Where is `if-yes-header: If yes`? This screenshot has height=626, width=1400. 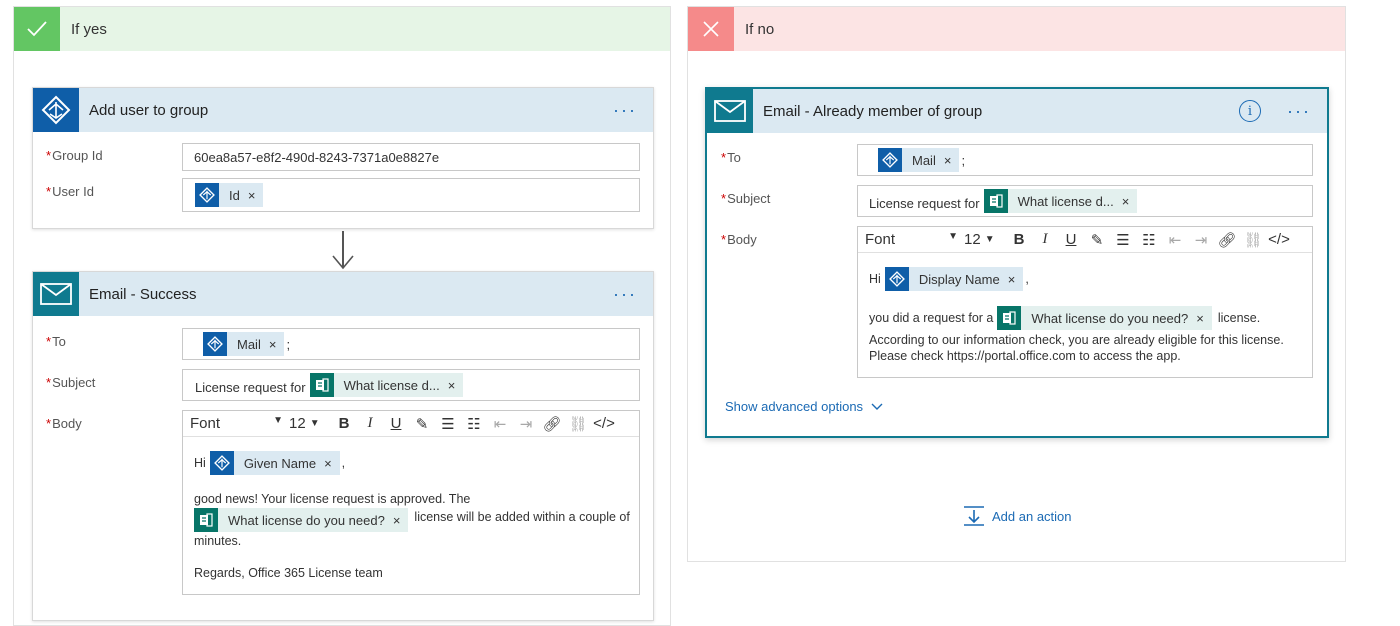 if-yes-header: If yes is located at coordinates (342, 29).